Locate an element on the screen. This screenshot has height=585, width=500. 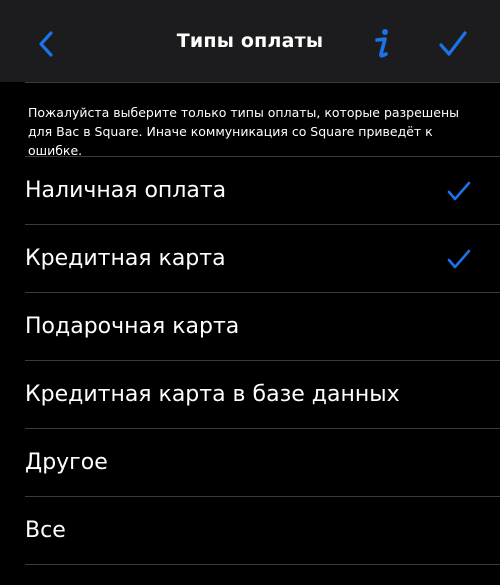
payment-option-row: Все is located at coordinates (250, 531).